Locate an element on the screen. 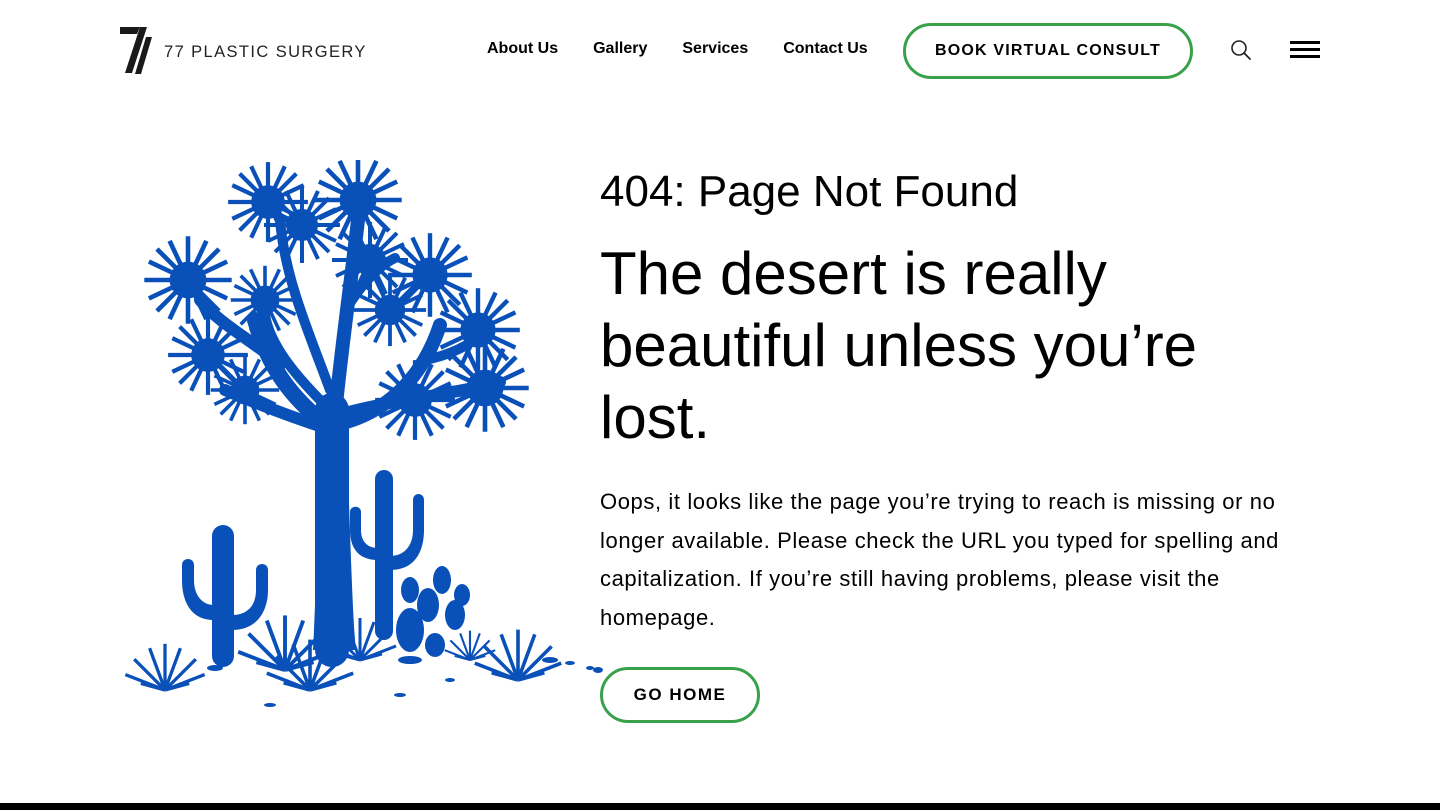 This screenshot has height=810, width=1440. search-icon is located at coordinates (1241, 50).